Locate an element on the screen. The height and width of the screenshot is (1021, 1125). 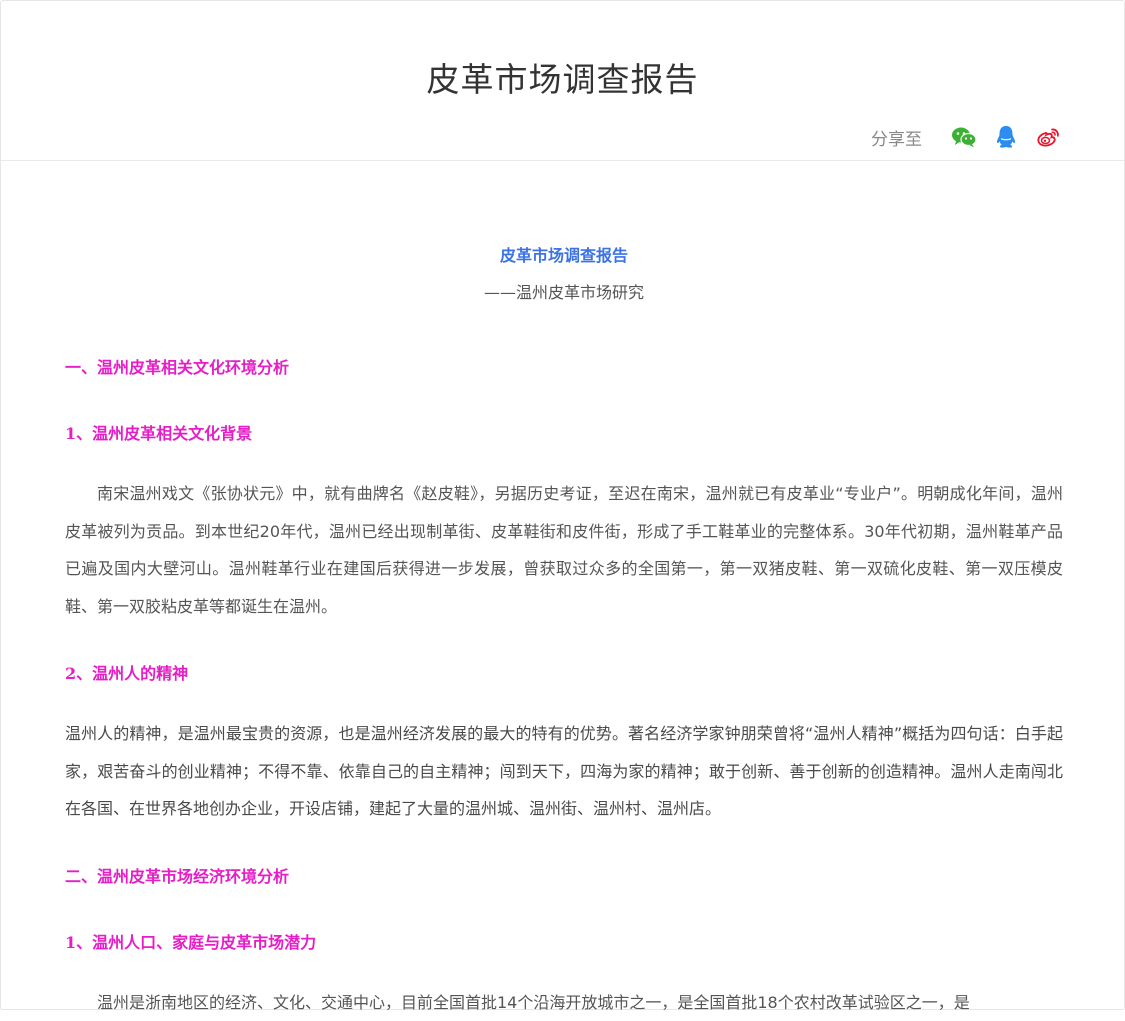
subsection-heading: 1、温州皮革相关文化背景 is located at coordinates (564, 434).